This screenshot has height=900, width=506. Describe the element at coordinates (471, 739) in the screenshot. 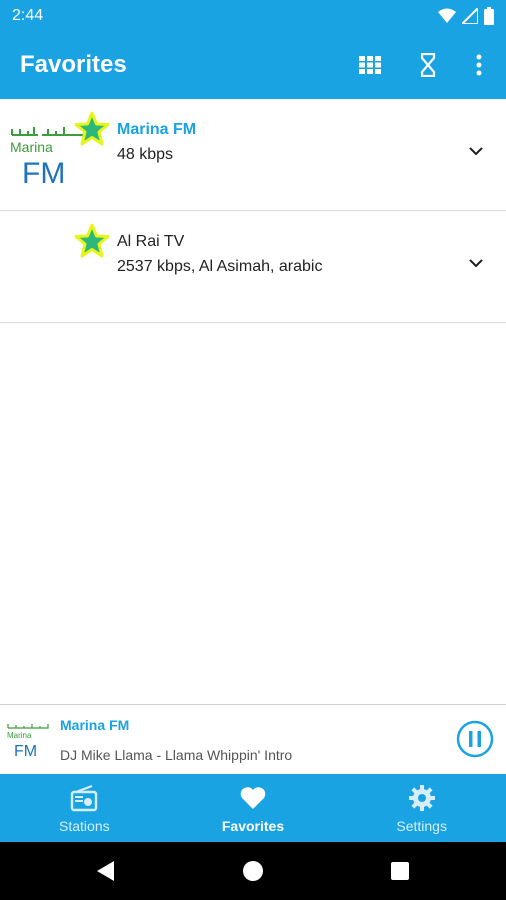

I see `pause-icon` at that location.